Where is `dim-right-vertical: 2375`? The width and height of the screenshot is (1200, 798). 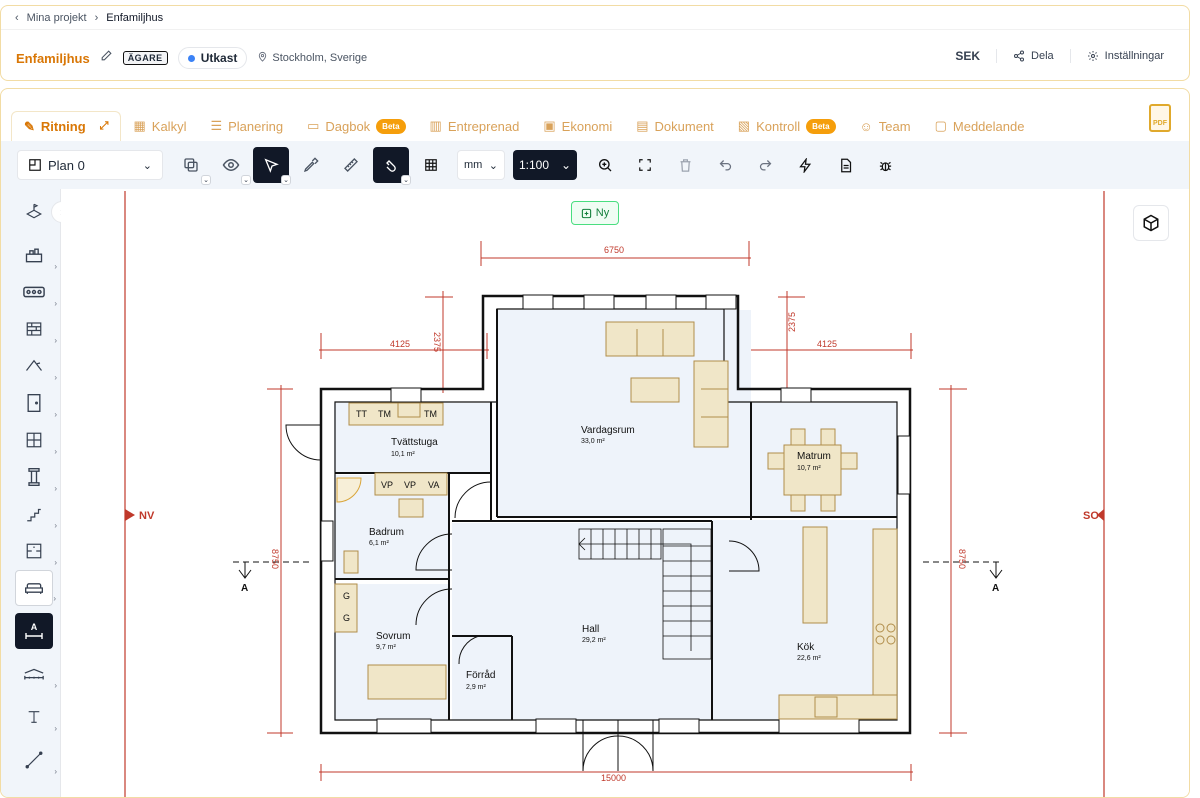 dim-right-vertical: 2375 is located at coordinates (792, 322).